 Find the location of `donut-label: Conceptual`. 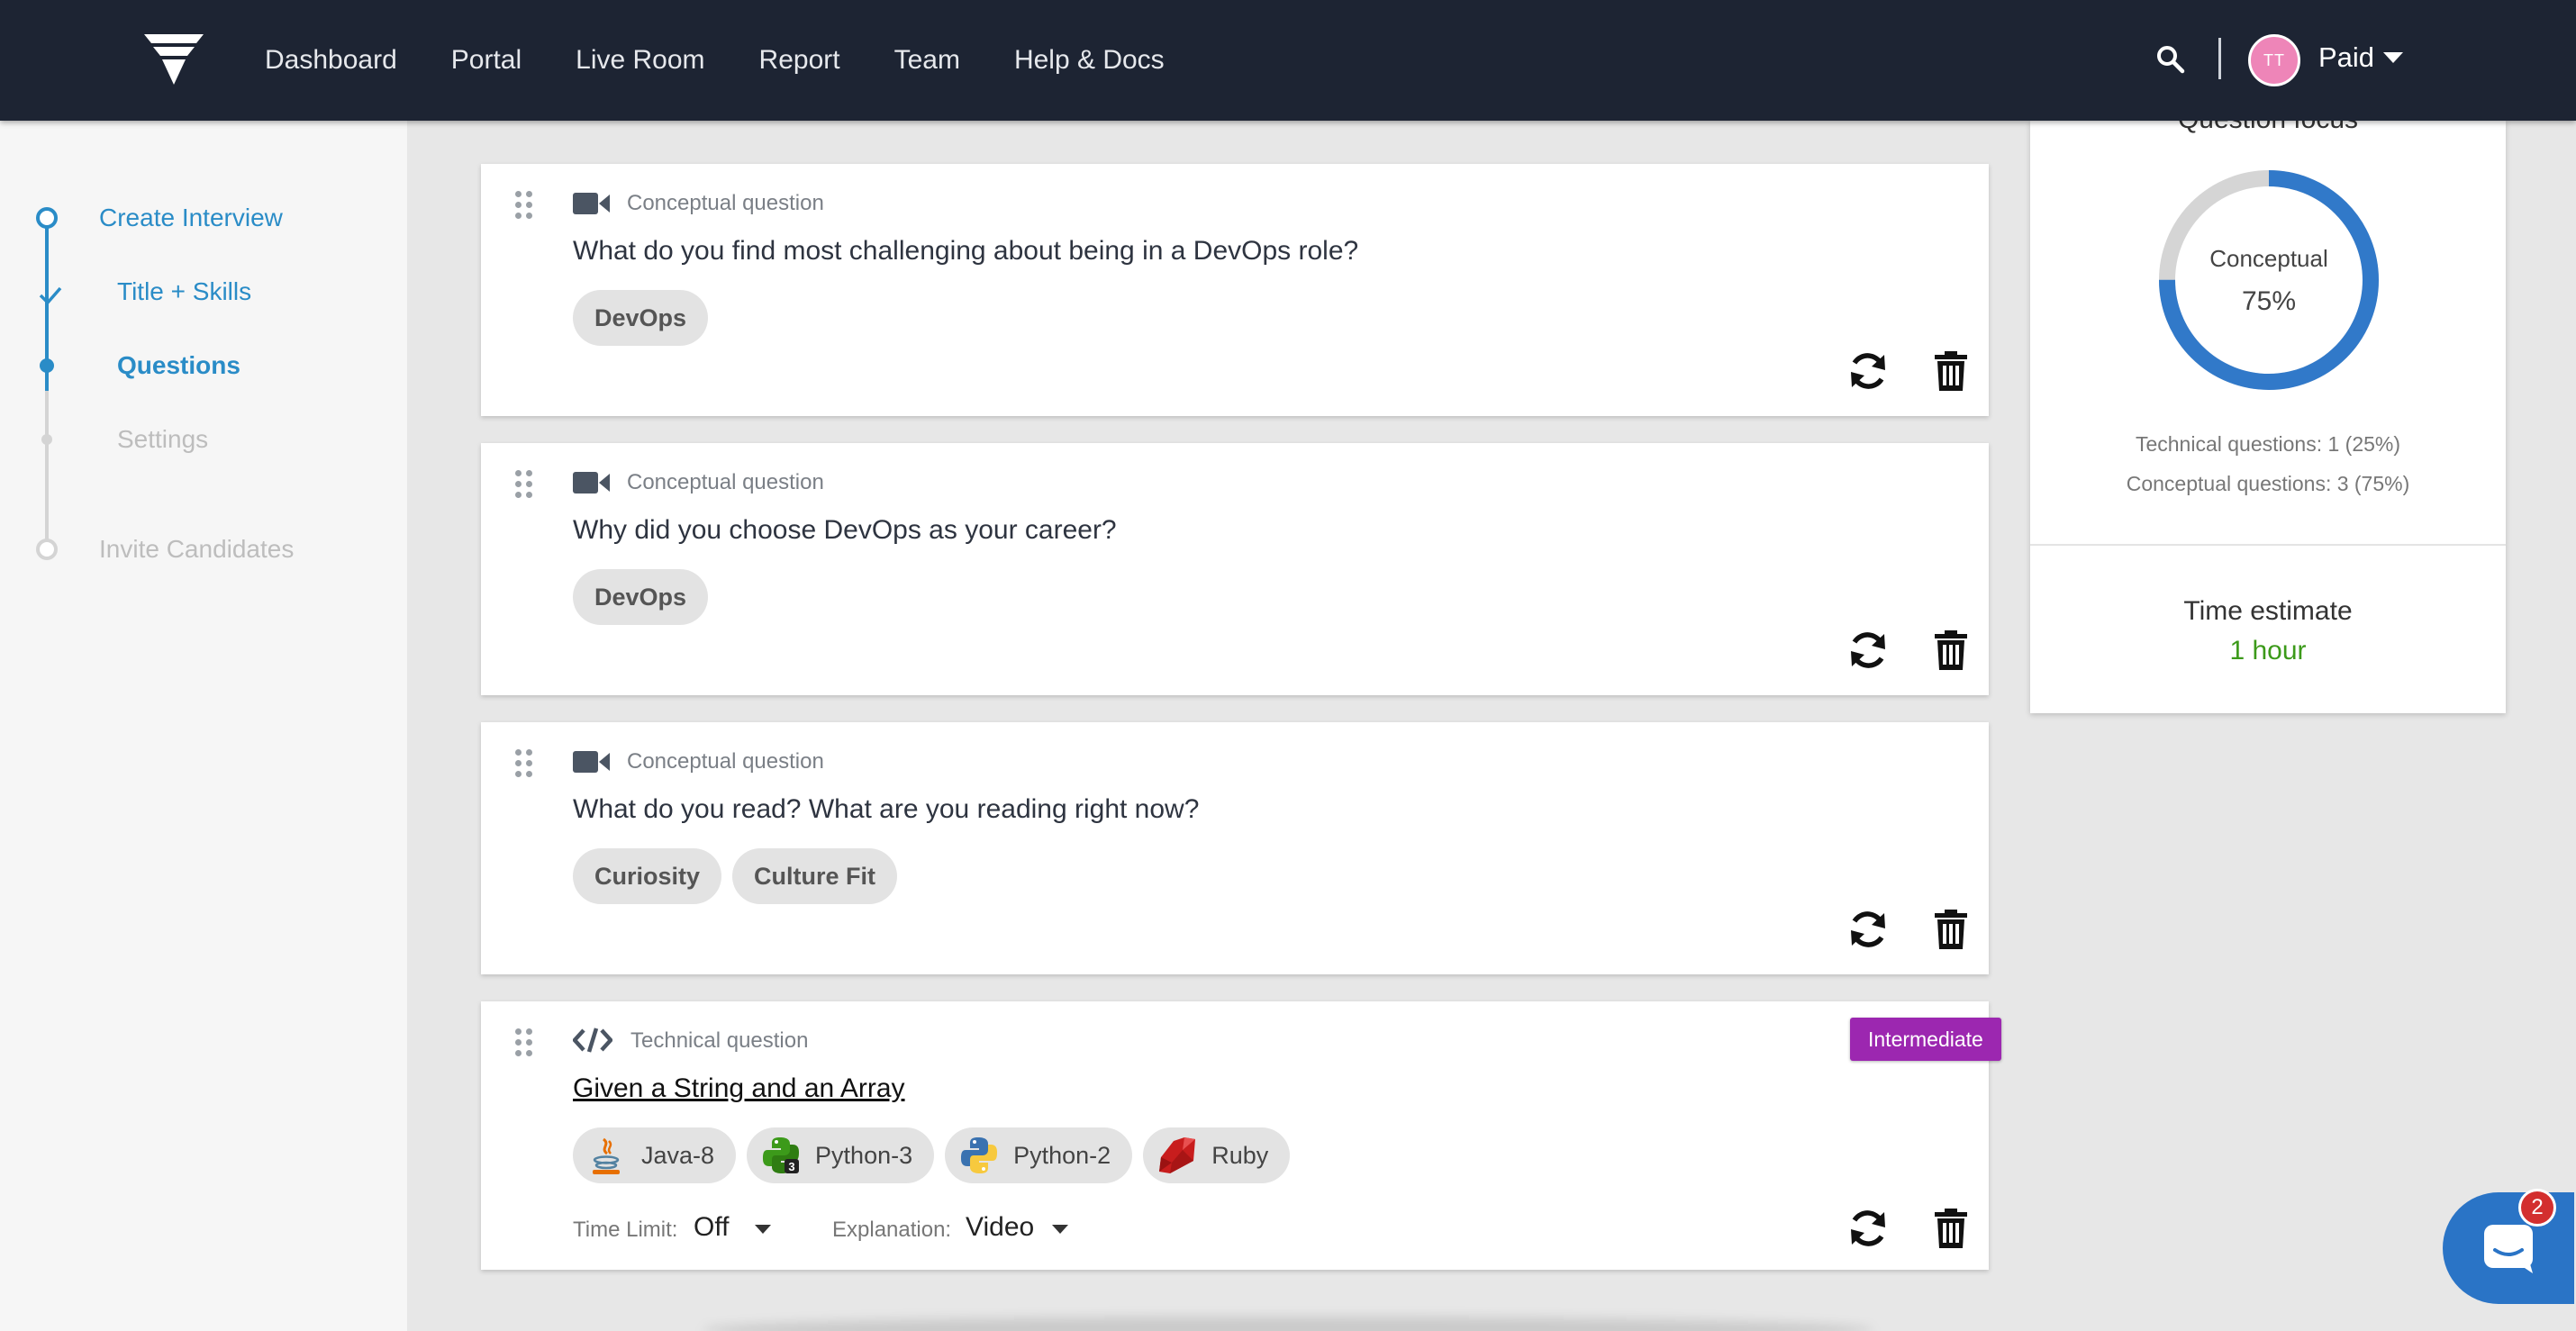

donut-label: Conceptual is located at coordinates (2268, 259).